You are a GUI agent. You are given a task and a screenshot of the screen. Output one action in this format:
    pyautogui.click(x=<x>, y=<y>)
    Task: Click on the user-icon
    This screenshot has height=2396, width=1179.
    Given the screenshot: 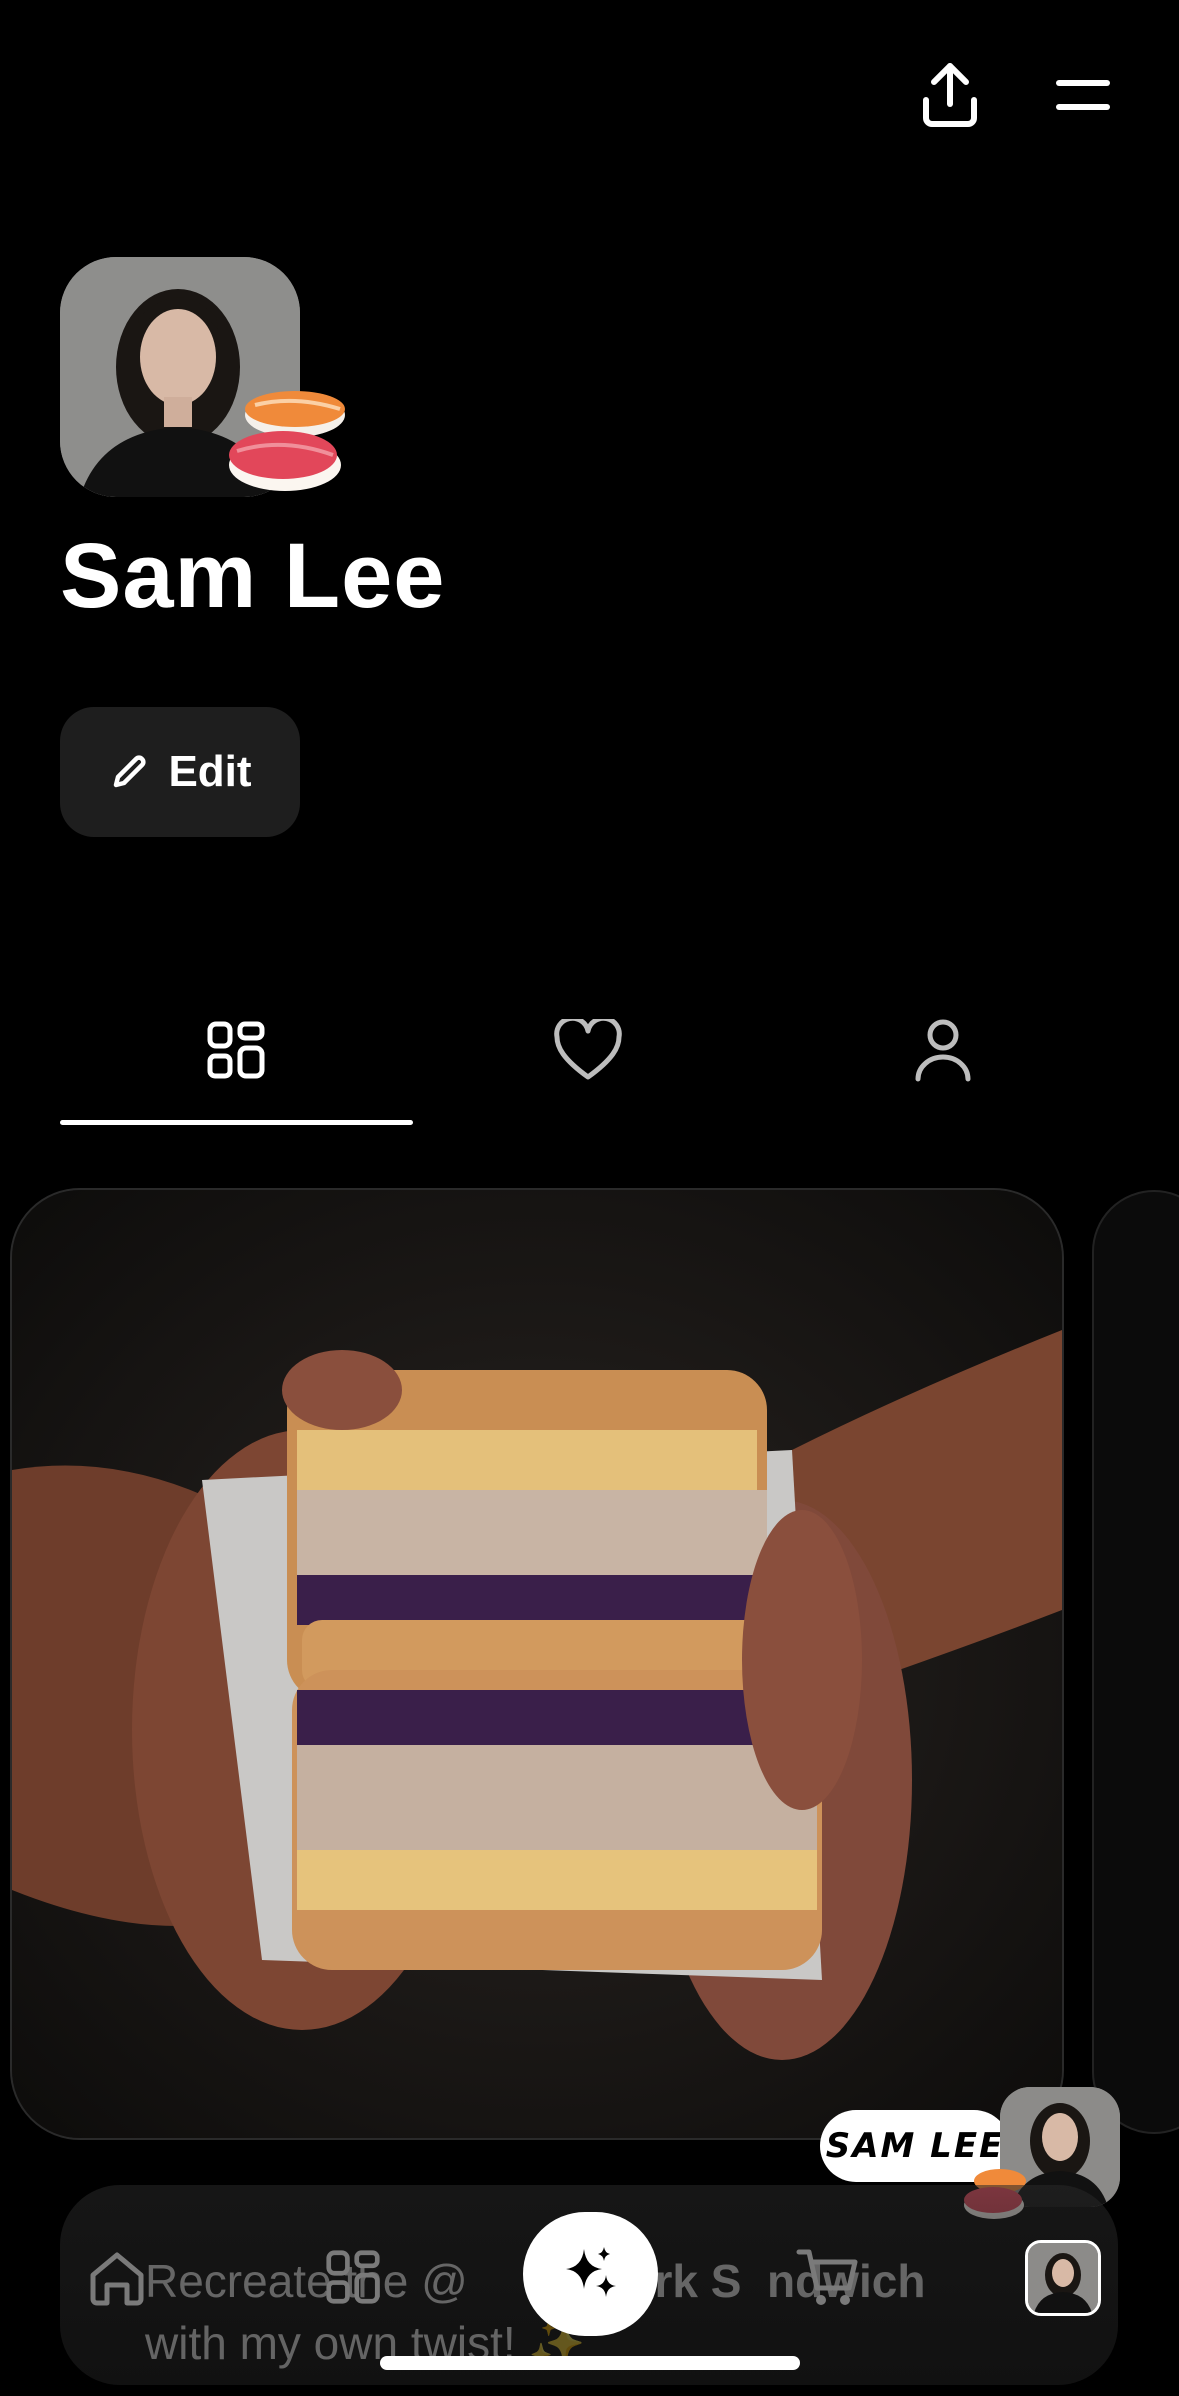 What is the action you would take?
    pyautogui.click(x=943, y=1050)
    